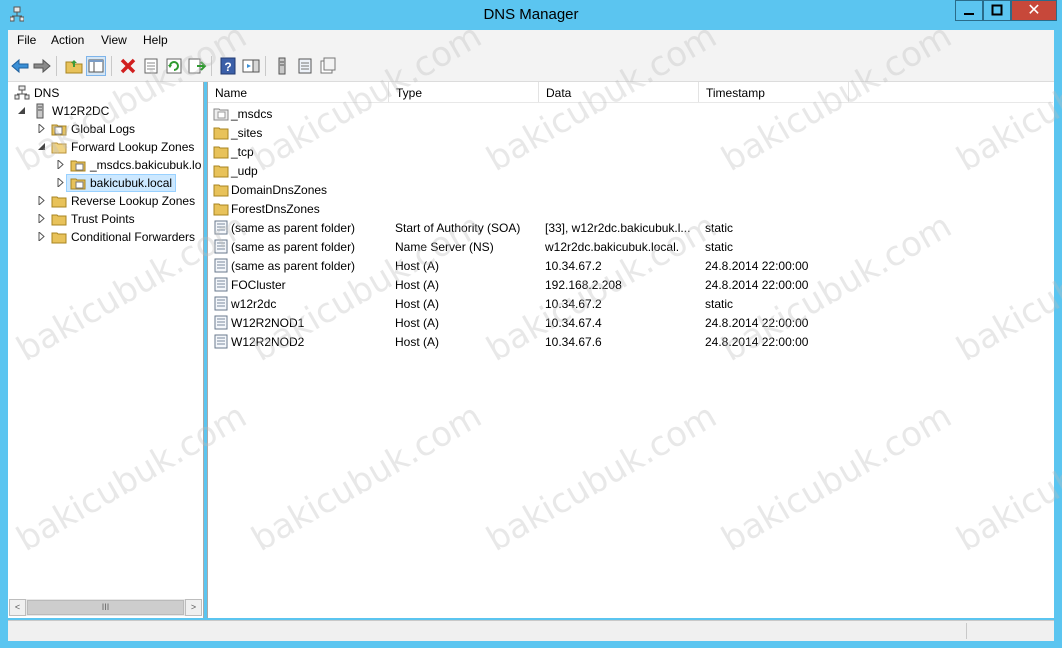 The height and width of the screenshot is (648, 1062). What do you see at coordinates (630, 132) in the screenshot?
I see `list-row: _sites` at bounding box center [630, 132].